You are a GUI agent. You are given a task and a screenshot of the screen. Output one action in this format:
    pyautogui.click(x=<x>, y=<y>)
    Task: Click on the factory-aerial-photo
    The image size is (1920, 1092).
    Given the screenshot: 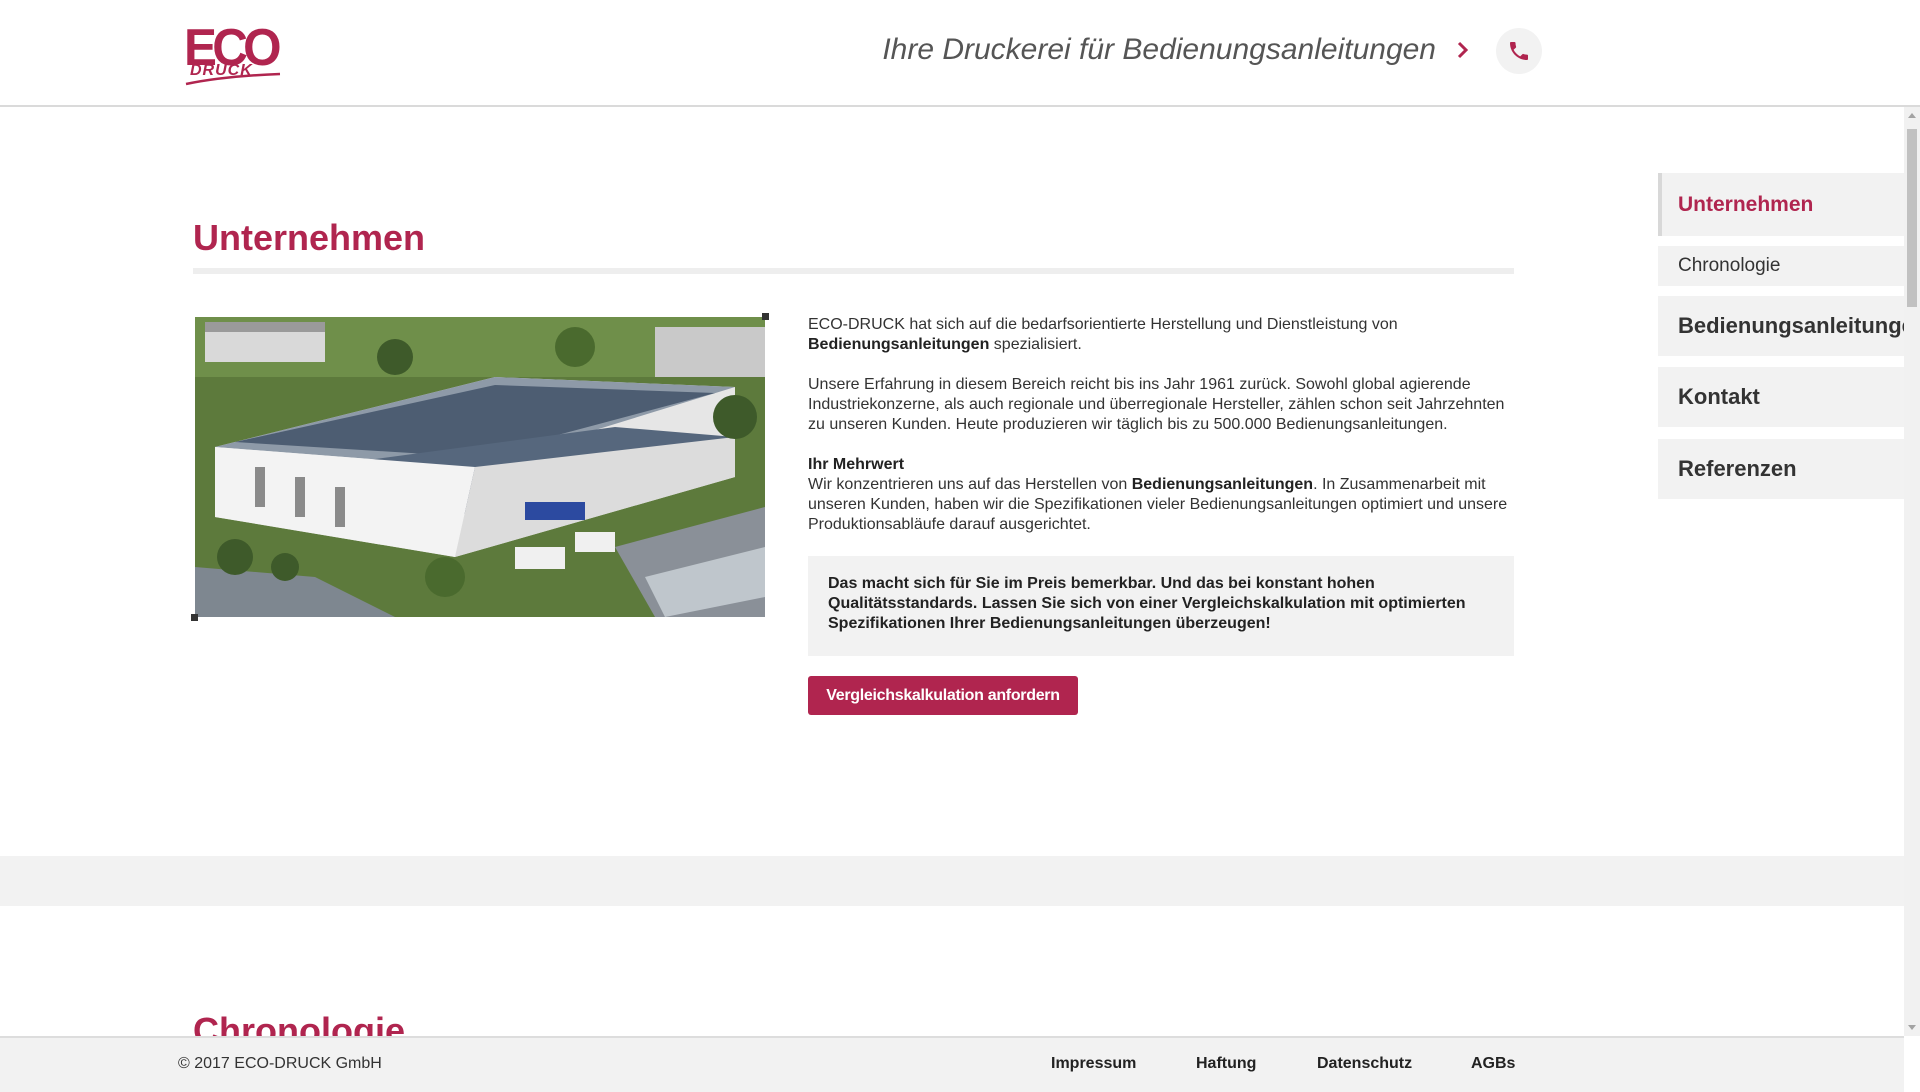 What is the action you would take?
    pyautogui.click(x=480, y=467)
    